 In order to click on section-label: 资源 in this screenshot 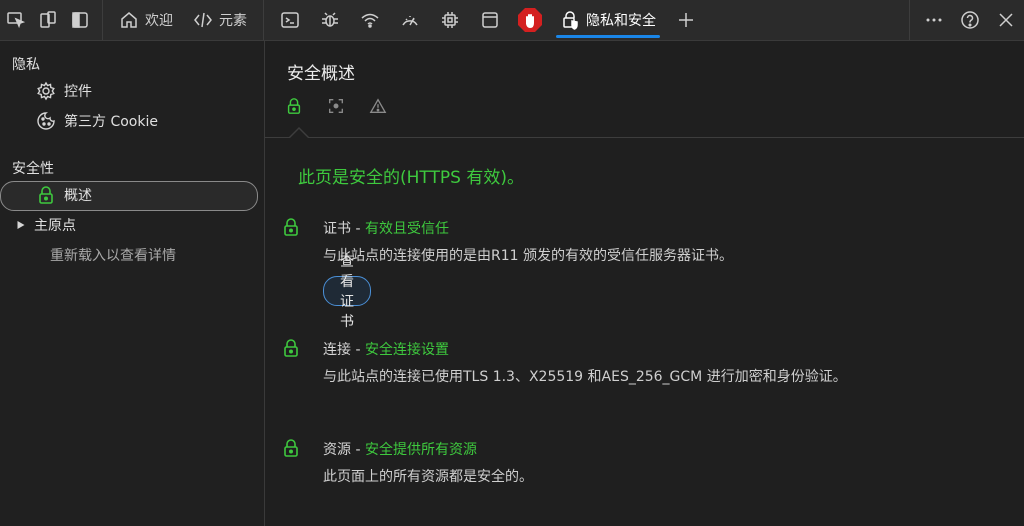, I will do `click(337, 450)`.